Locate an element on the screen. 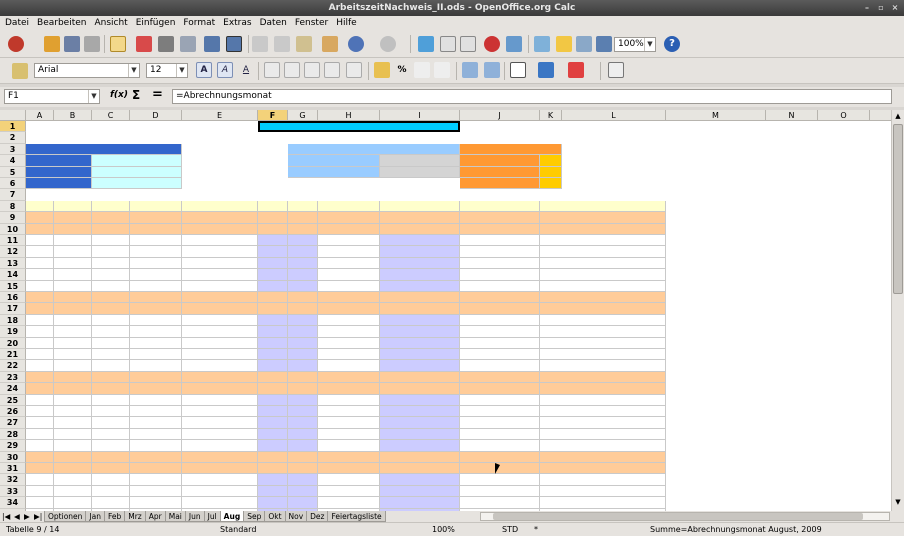  sheet-tab-mrz: Mrz is located at coordinates (135, 516).